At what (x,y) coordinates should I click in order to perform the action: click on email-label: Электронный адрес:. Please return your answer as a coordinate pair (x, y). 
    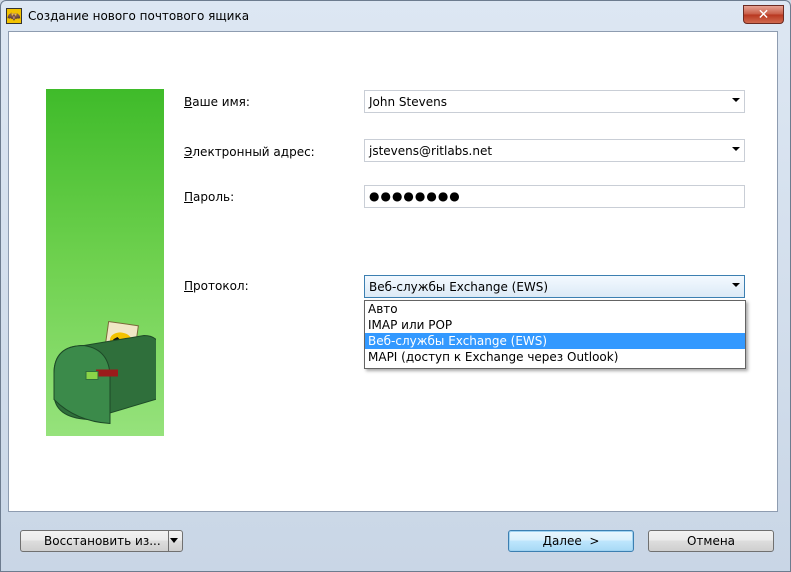
    Looking at the image, I should click on (249, 152).